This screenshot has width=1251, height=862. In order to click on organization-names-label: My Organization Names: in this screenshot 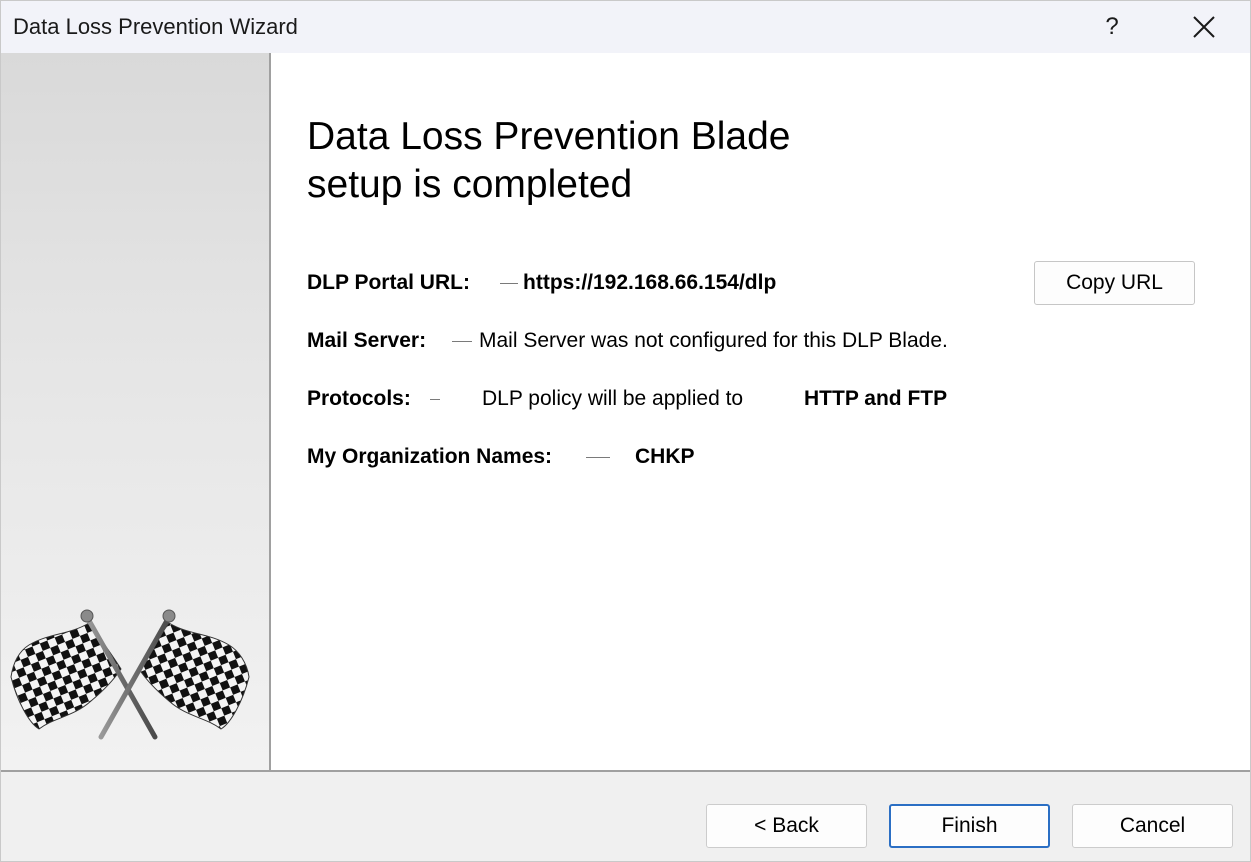, I will do `click(430, 456)`.